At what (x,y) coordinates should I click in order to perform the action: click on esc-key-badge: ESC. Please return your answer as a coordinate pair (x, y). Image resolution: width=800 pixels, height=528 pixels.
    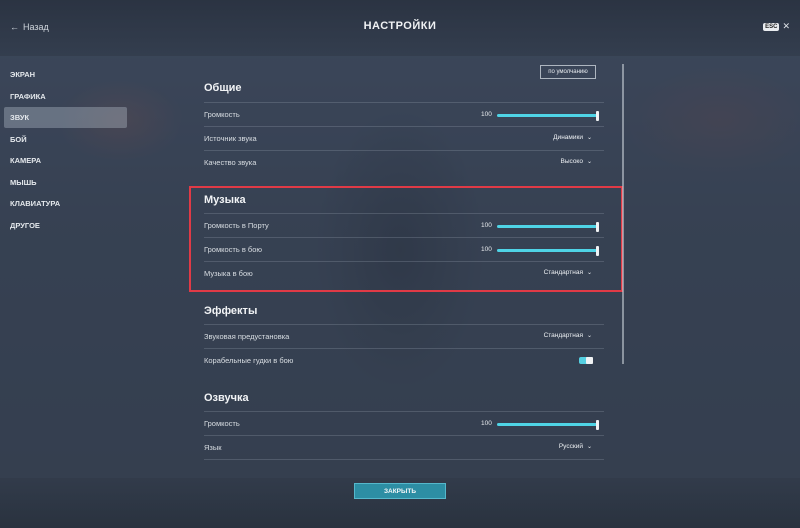
    Looking at the image, I should click on (771, 26).